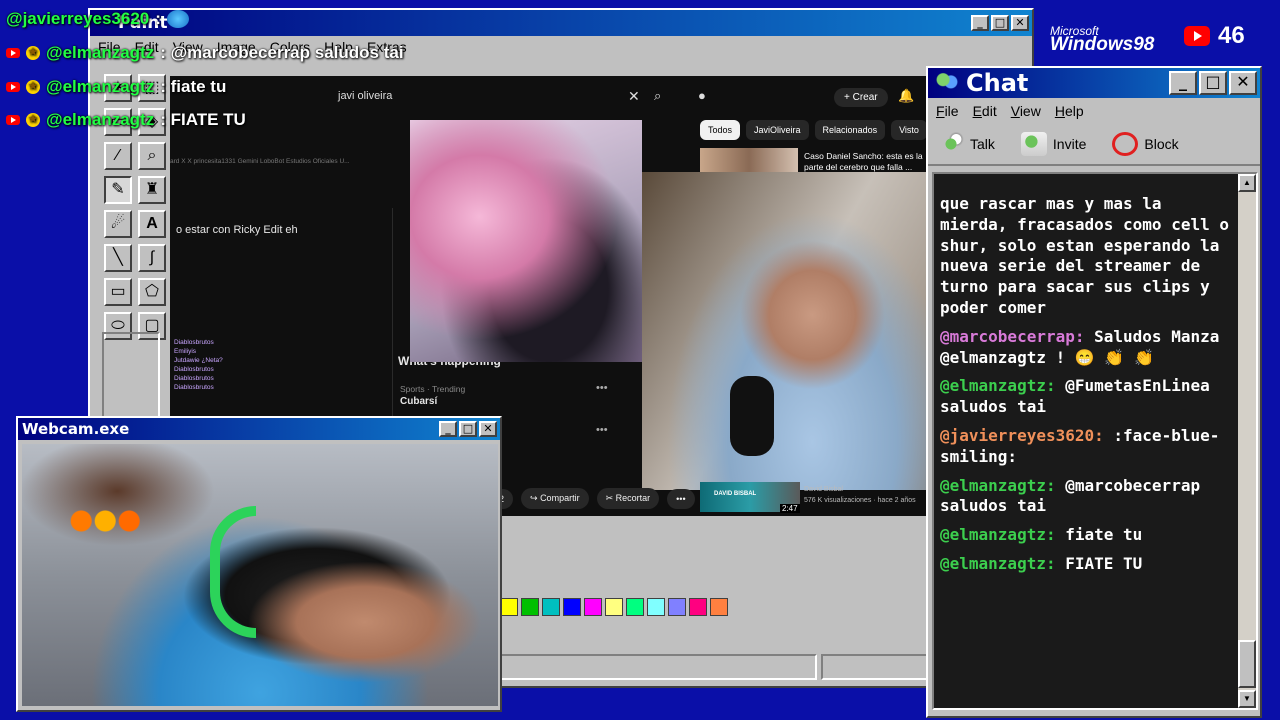 The width and height of the screenshot is (1280, 720). I want to click on trend-topic: Cubarsí, so click(418, 401).